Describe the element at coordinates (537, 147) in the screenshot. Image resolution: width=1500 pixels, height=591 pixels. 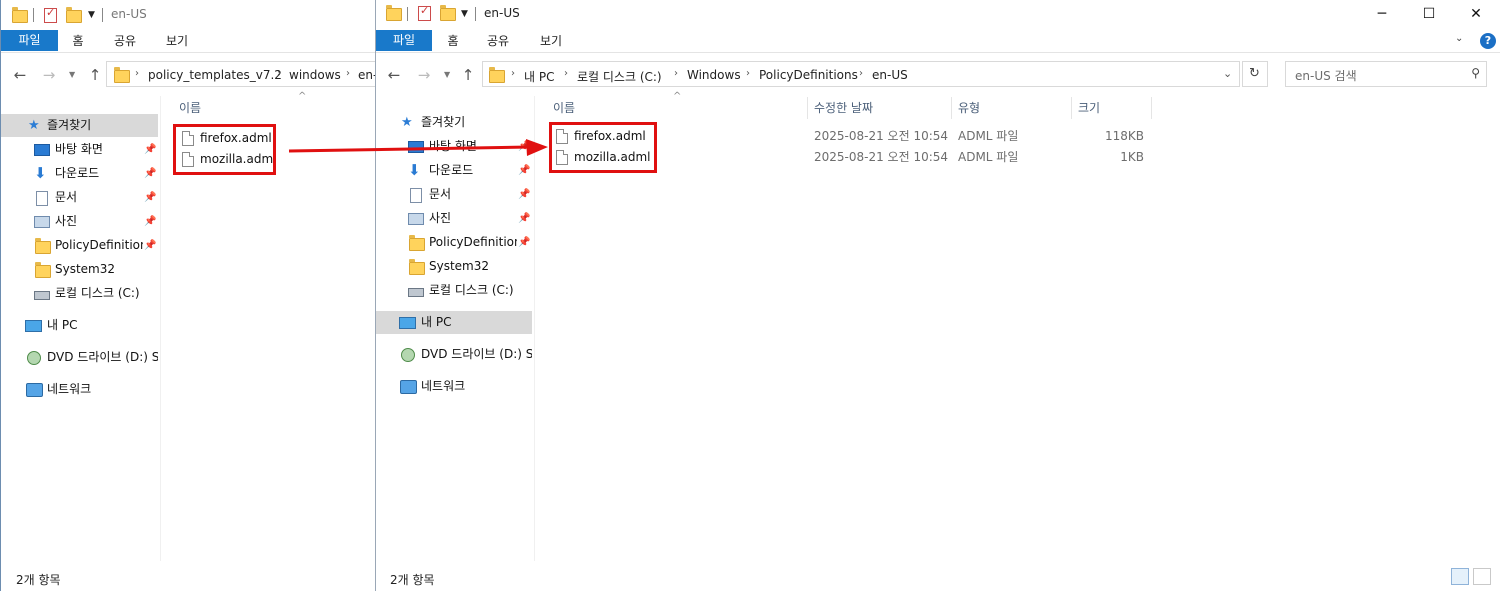
I see `red-arrow-head` at that location.